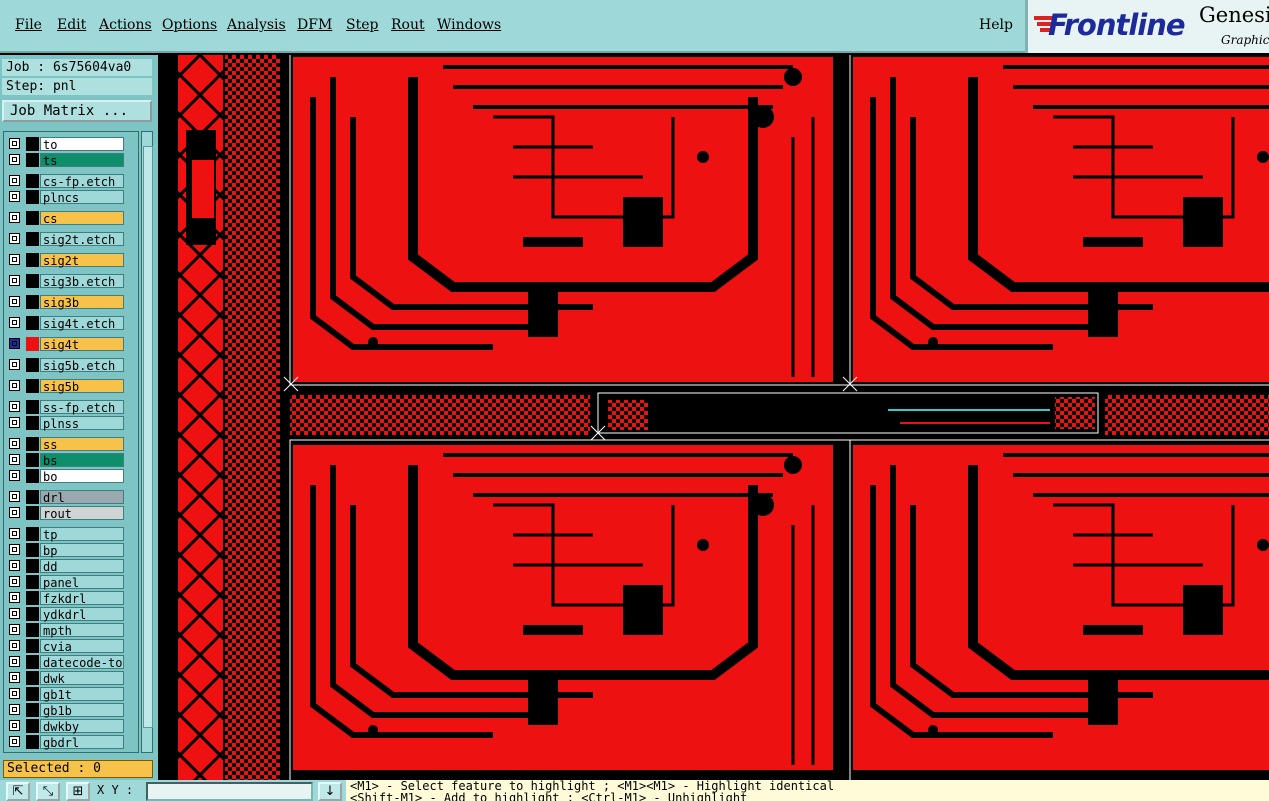  I want to click on zoom-home-icon: ⇱, so click(18, 791).